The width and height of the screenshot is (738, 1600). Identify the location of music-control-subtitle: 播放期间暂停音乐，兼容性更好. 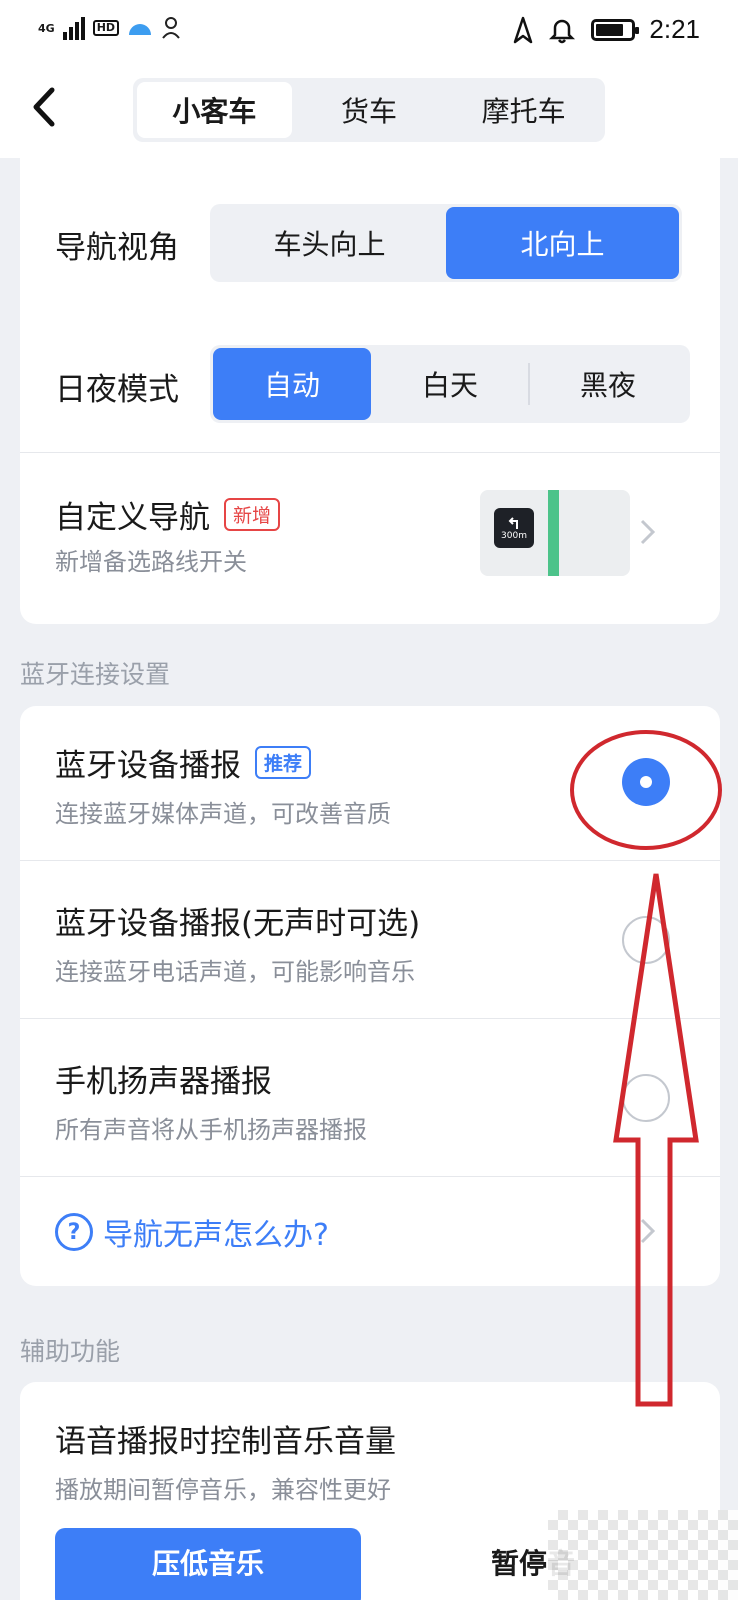
(223, 1490).